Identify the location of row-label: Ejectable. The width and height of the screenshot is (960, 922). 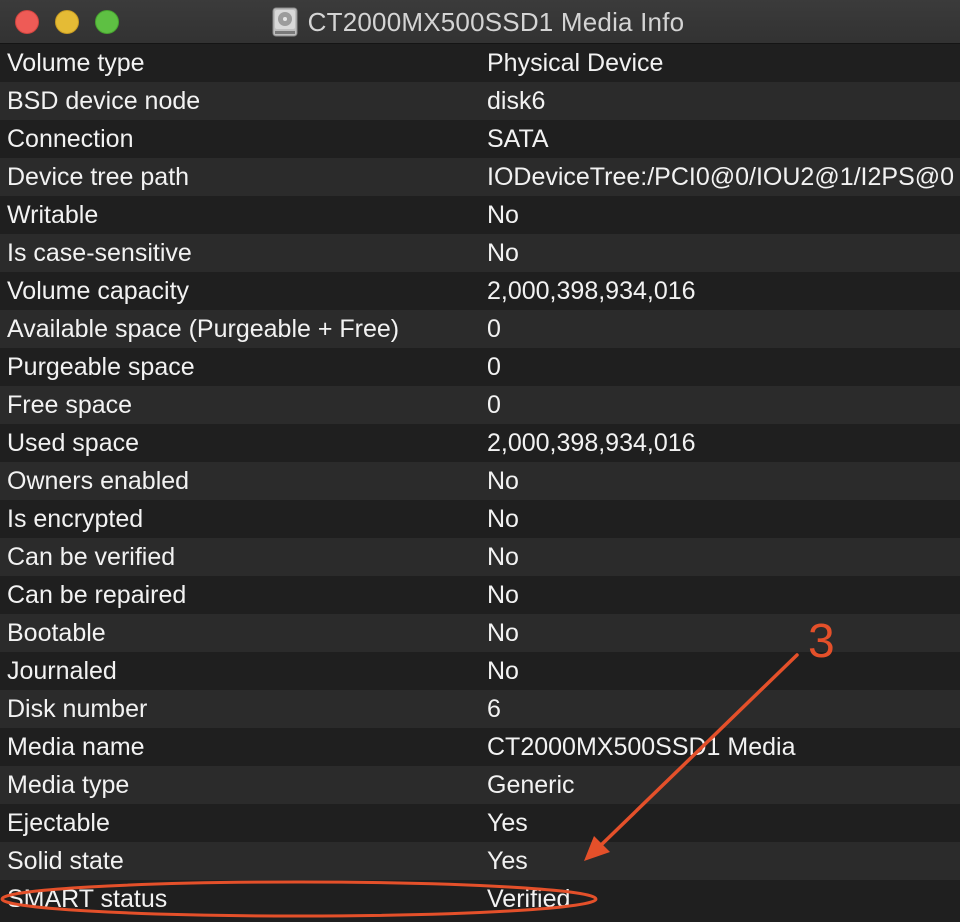
(58, 823).